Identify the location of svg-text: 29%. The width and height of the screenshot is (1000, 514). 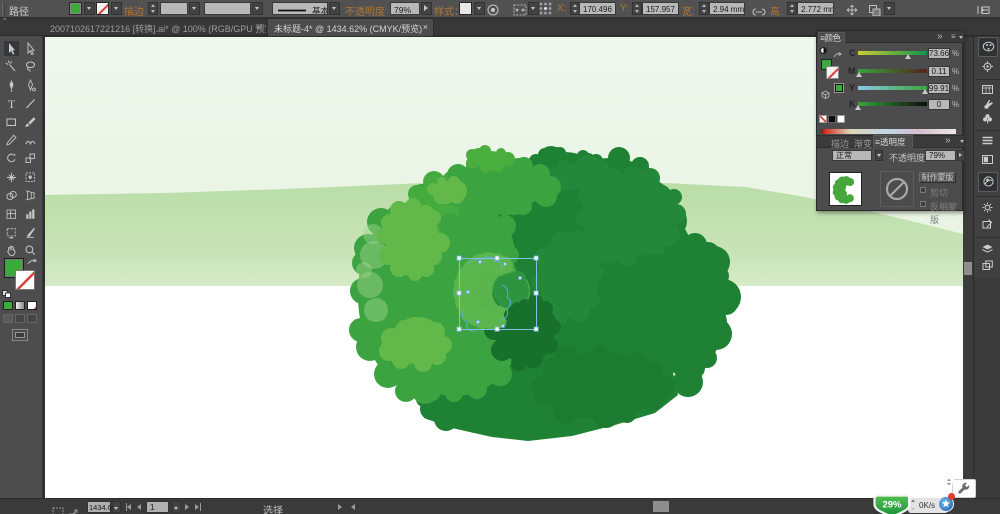
(892, 505).